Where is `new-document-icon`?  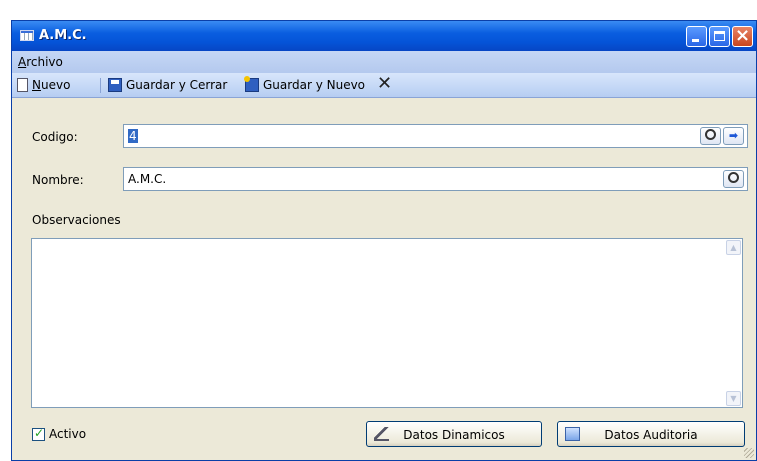
new-document-icon is located at coordinates (22, 85).